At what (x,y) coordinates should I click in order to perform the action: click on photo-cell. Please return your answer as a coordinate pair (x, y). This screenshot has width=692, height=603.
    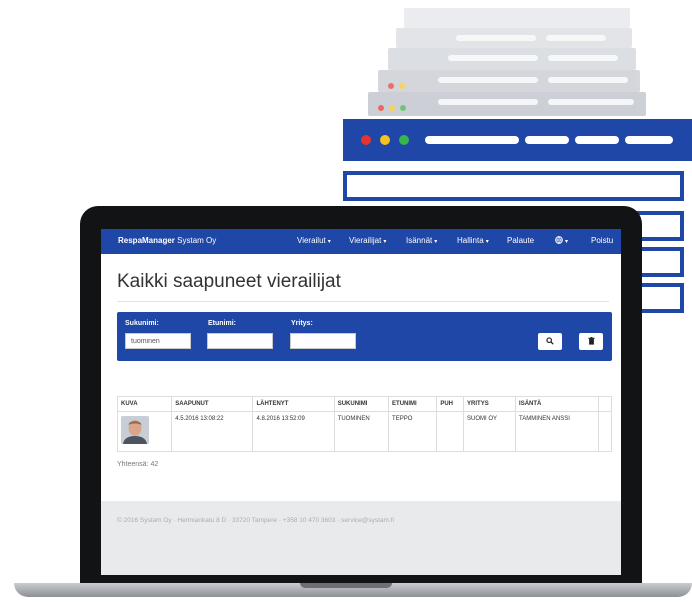
    Looking at the image, I should click on (144, 431).